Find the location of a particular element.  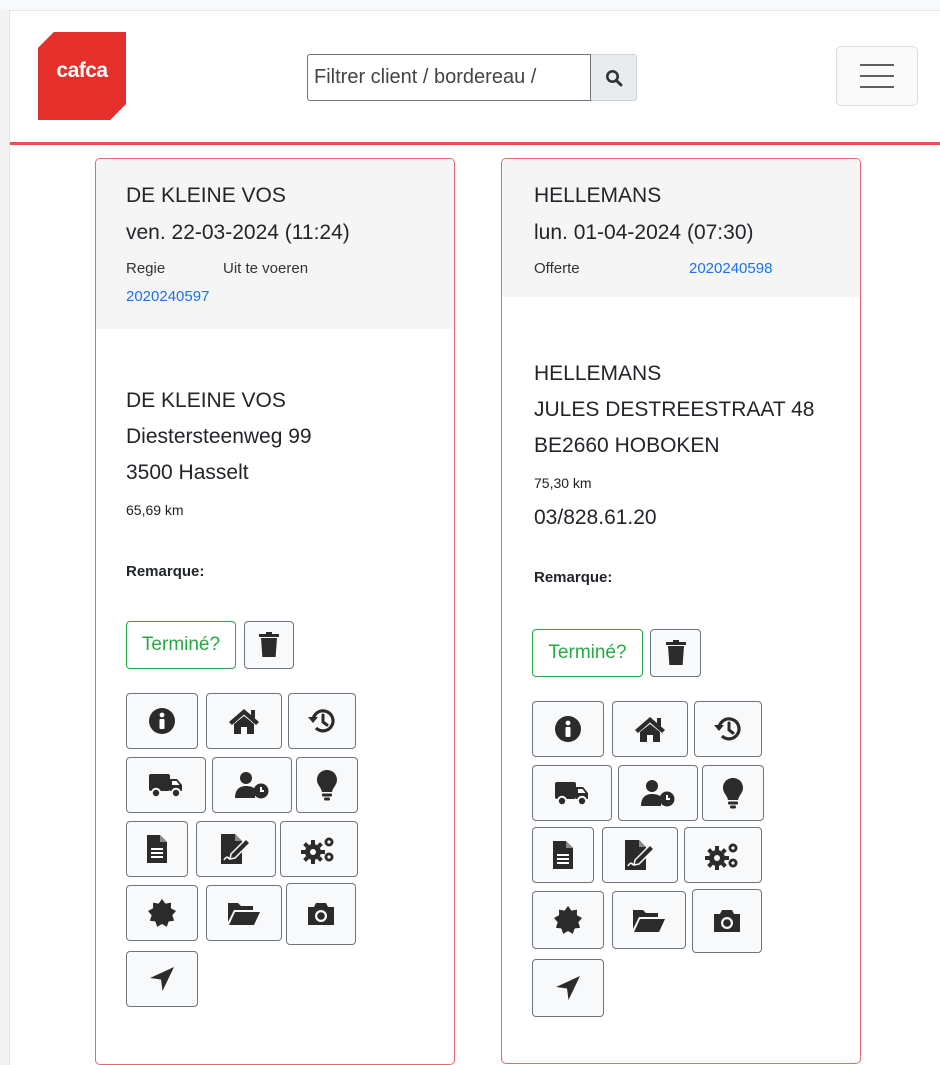

navbar: cafca is located at coordinates (475, 78).